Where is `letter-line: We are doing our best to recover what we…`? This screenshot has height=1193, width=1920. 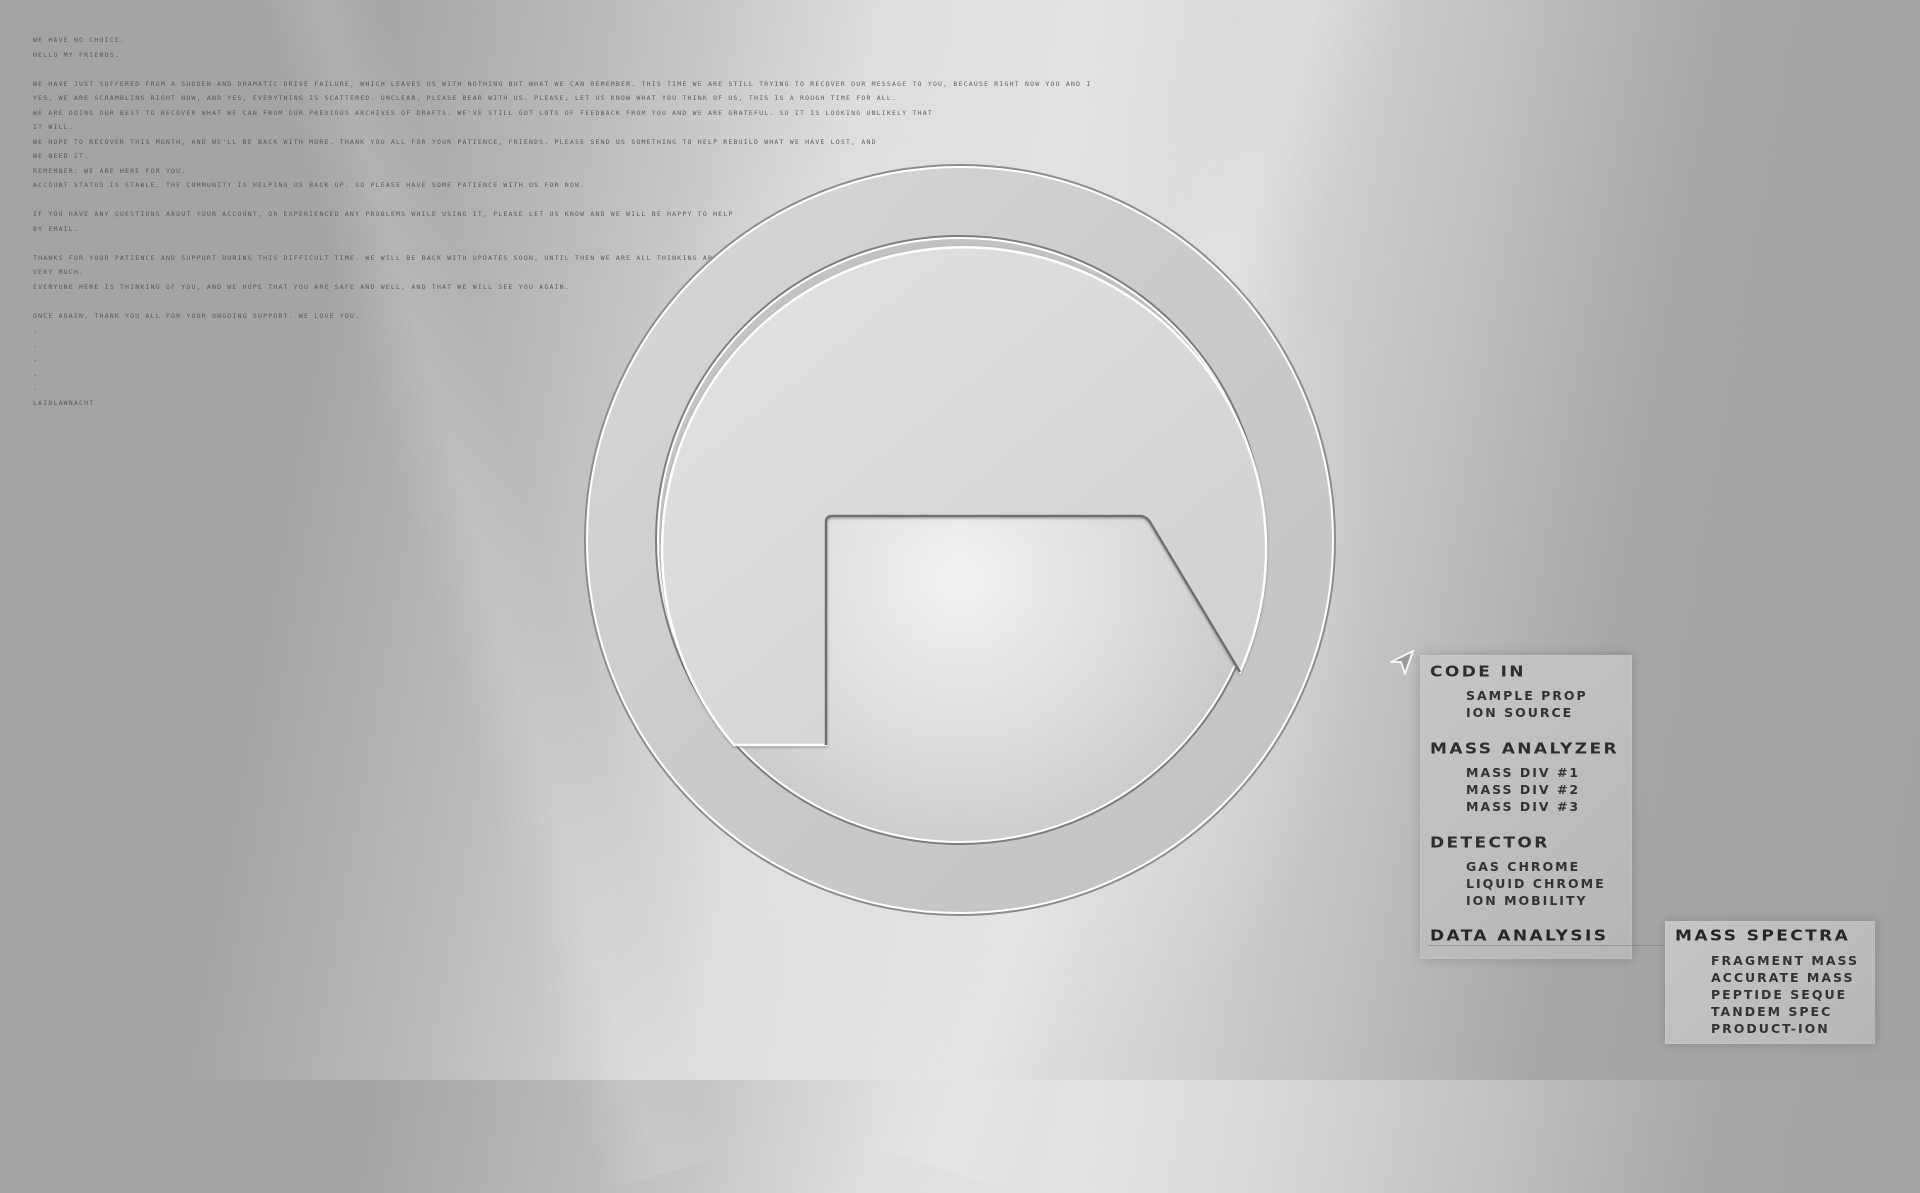
letter-line: We are doing our best to recover what we… is located at coordinates (483, 112).